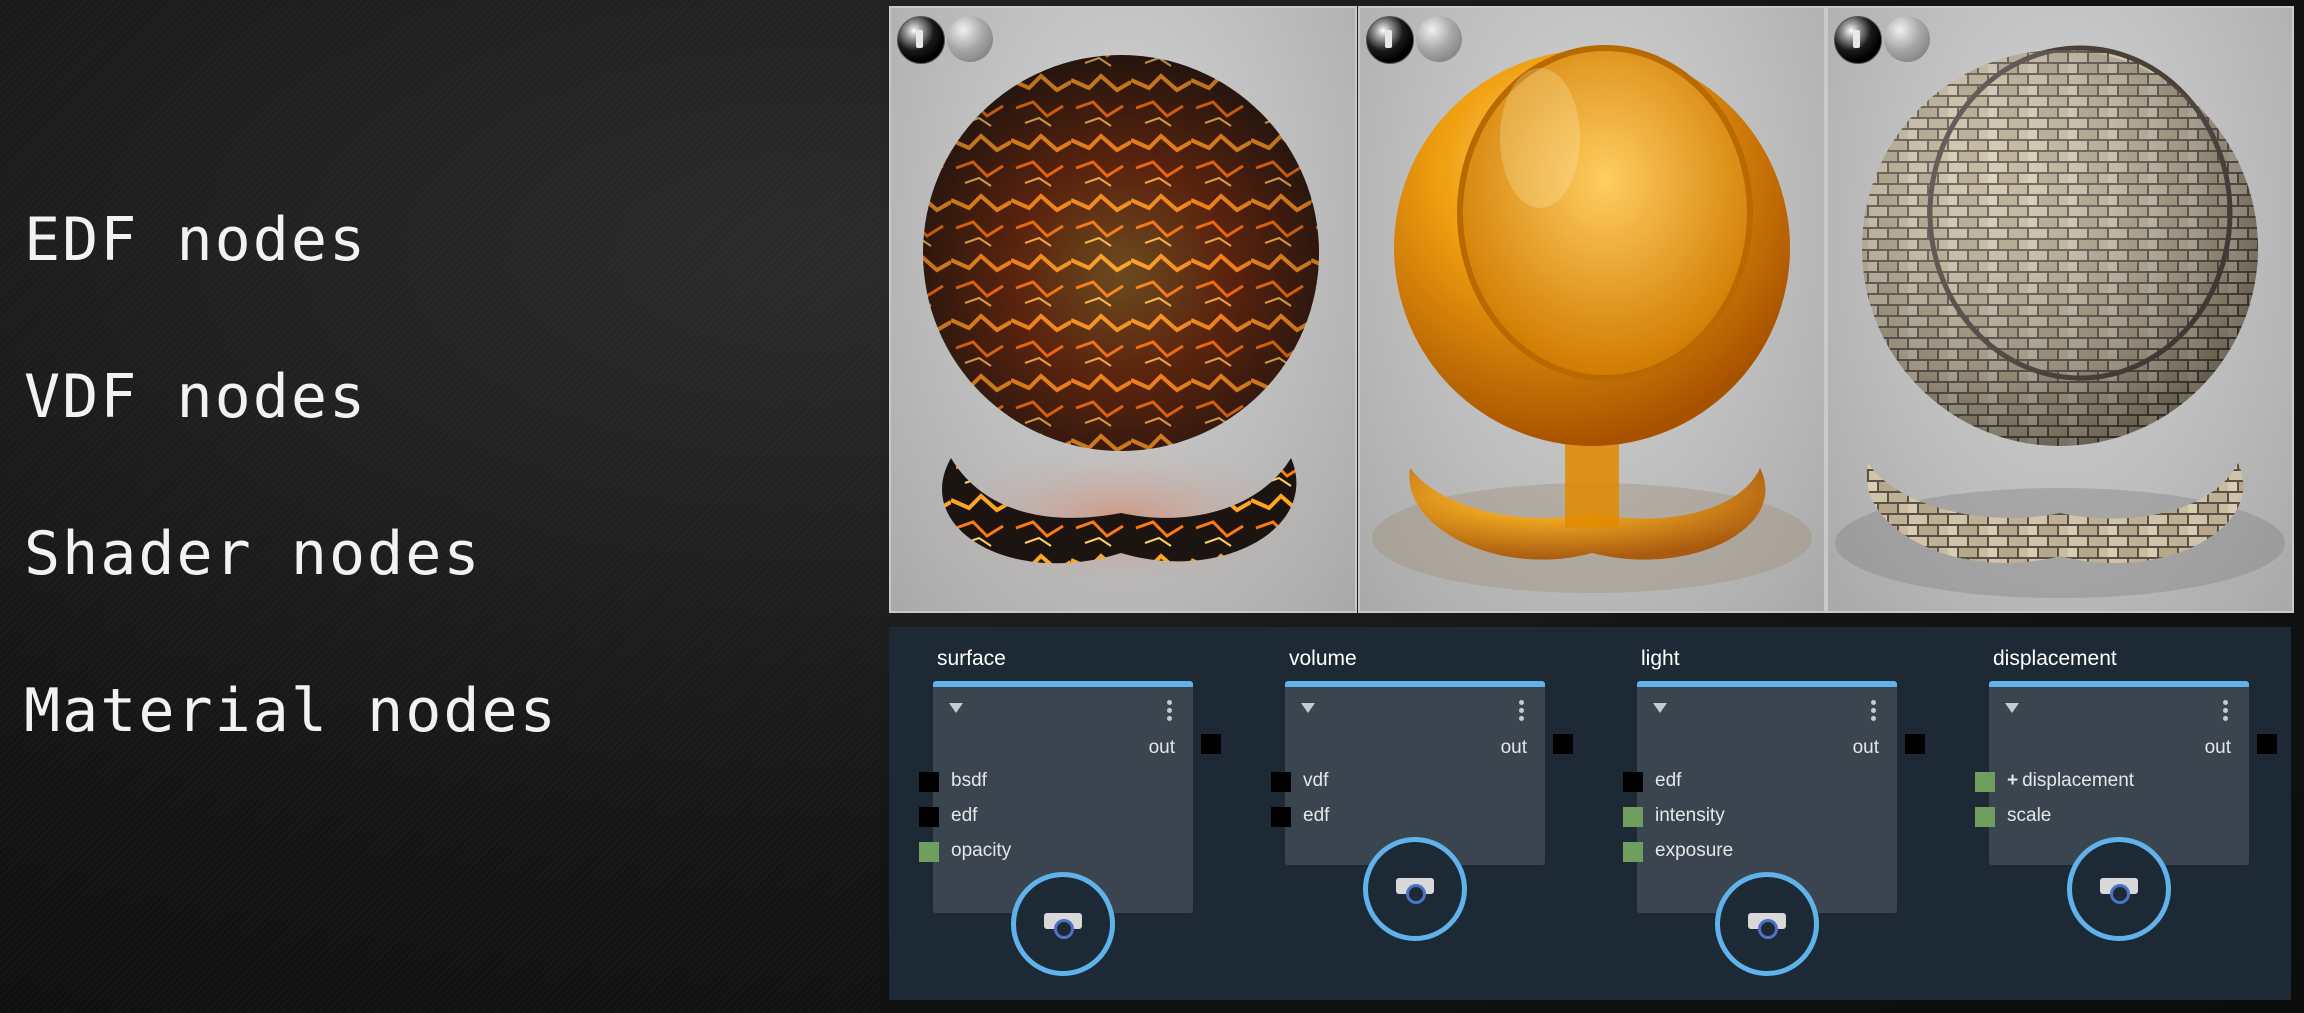 The height and width of the screenshot is (1013, 2304). I want to click on expand-plus-icon: +, so click(2012, 780).